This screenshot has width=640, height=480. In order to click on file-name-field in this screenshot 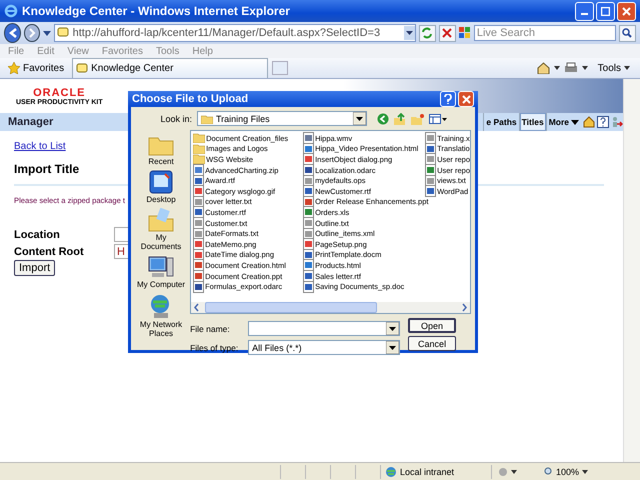, I will do `click(324, 328)`.